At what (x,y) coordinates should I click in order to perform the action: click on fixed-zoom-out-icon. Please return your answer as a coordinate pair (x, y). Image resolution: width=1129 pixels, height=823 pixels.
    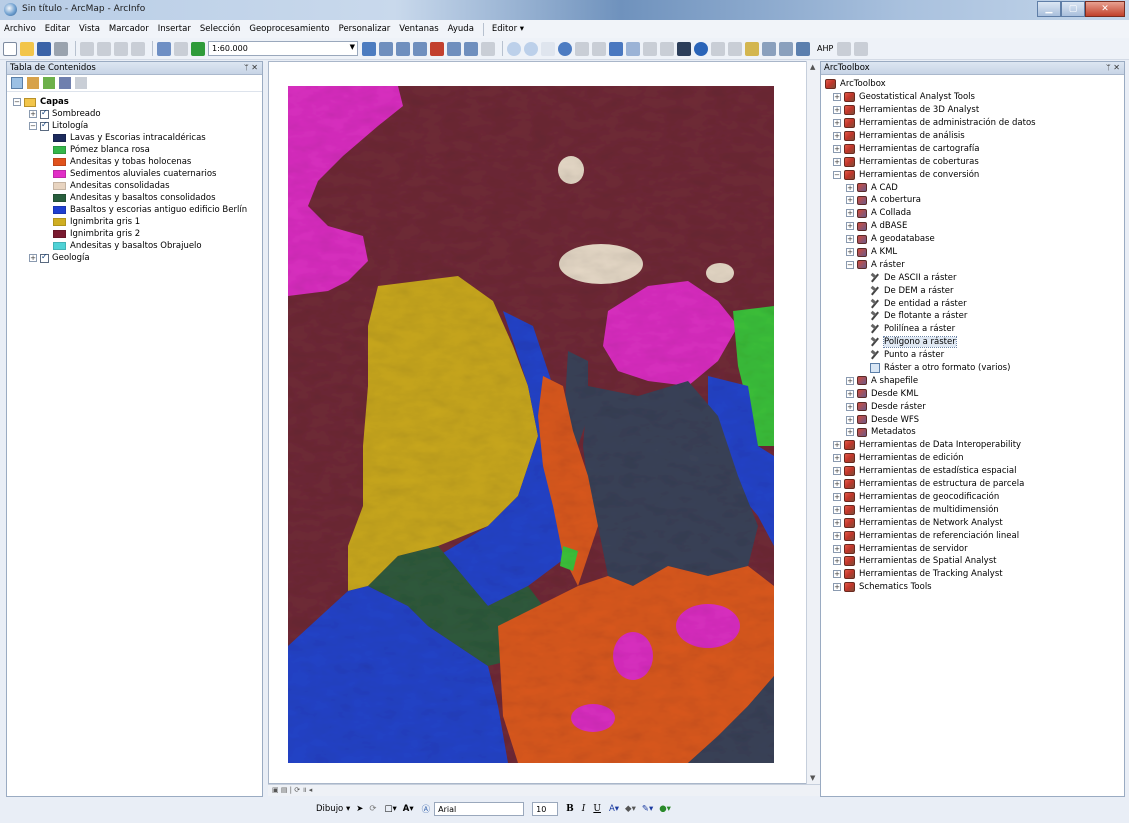
    Looking at the image, I should click on (599, 48).